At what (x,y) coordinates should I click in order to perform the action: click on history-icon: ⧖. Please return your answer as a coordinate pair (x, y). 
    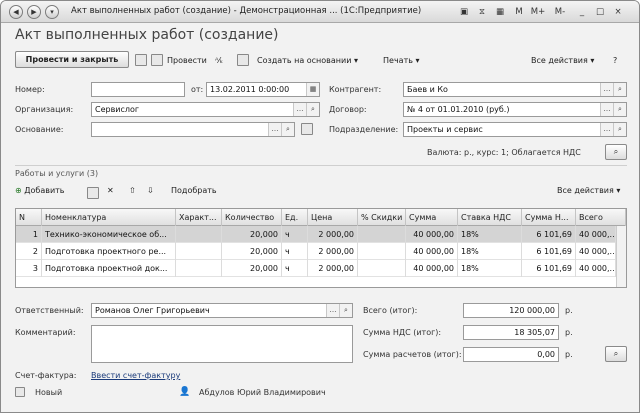
    Looking at the image, I should click on (482, 12).